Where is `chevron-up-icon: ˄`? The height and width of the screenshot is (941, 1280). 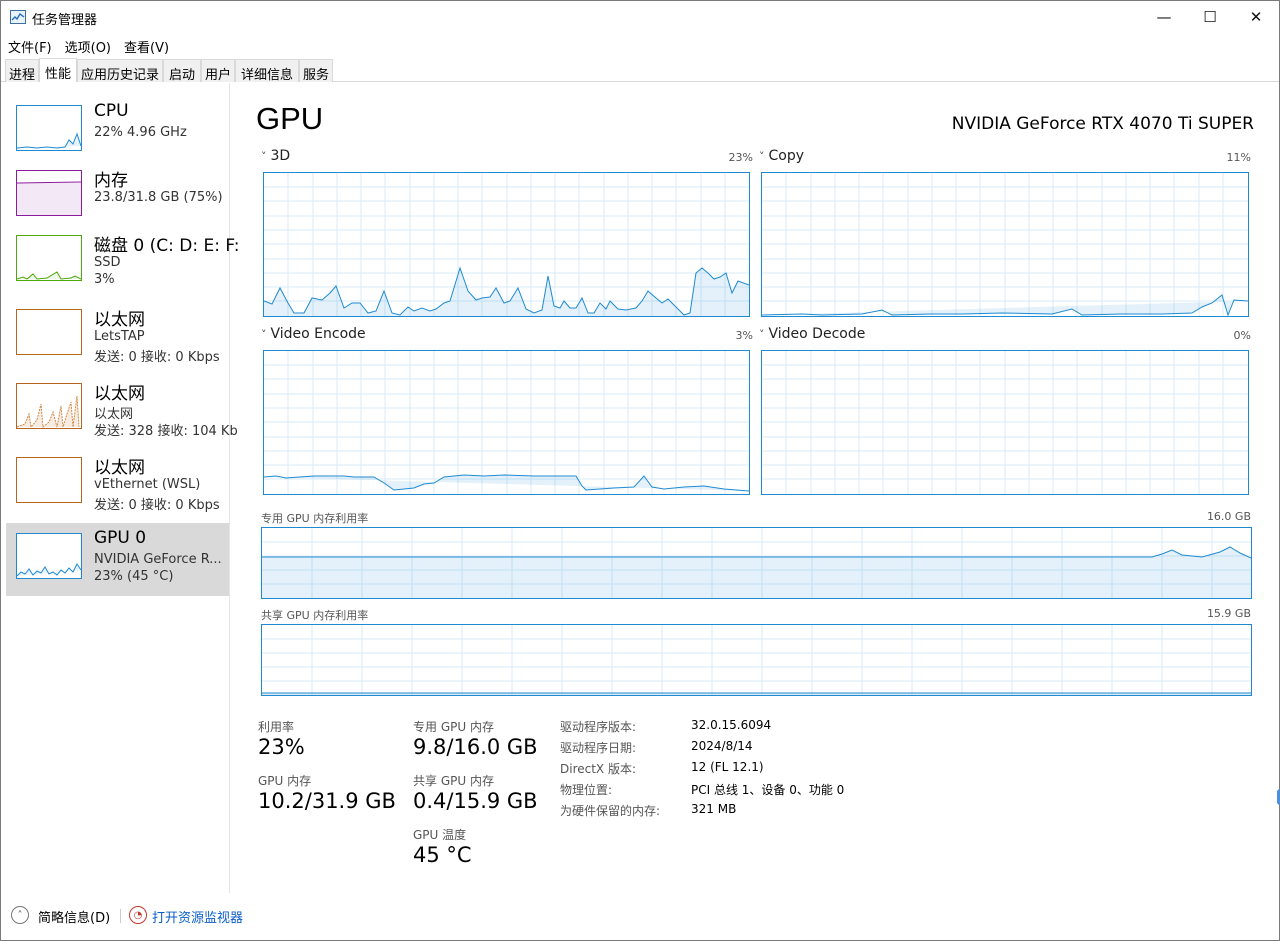
chevron-up-icon: ˄ is located at coordinates (20, 915).